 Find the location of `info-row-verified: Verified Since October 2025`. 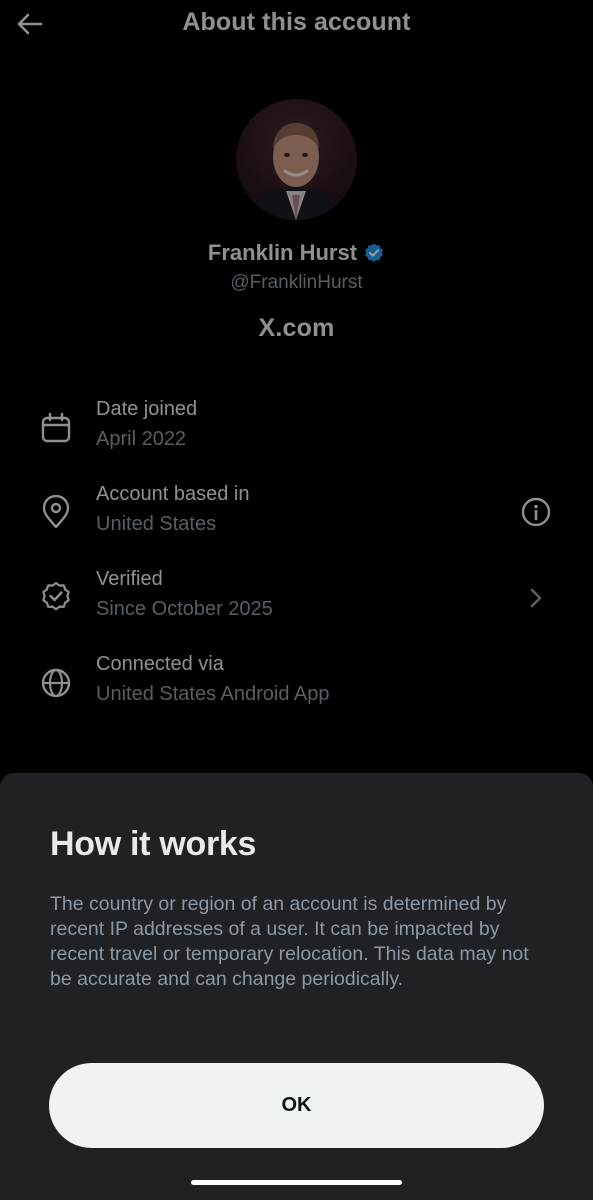

info-row-verified: Verified Since October 2025 is located at coordinates (296, 603).